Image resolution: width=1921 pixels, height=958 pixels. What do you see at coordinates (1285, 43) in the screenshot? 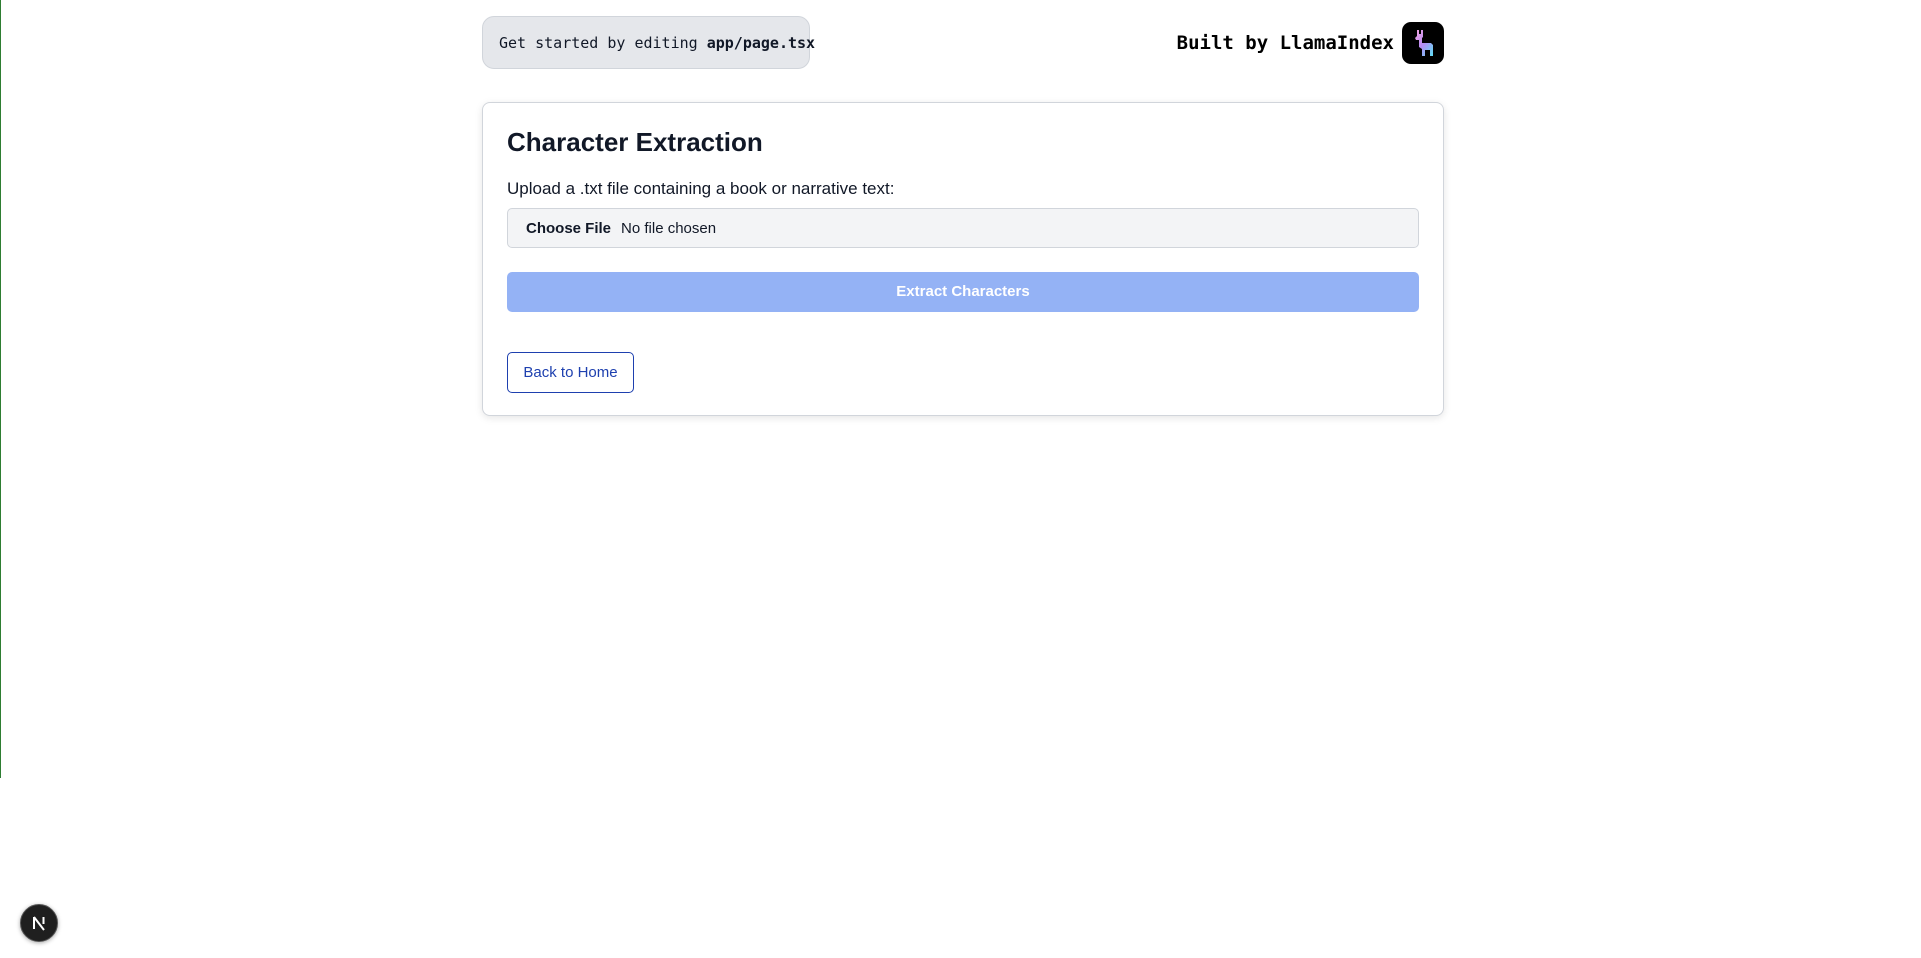
I see `built-by-text: Built by LlamaIndex` at bounding box center [1285, 43].